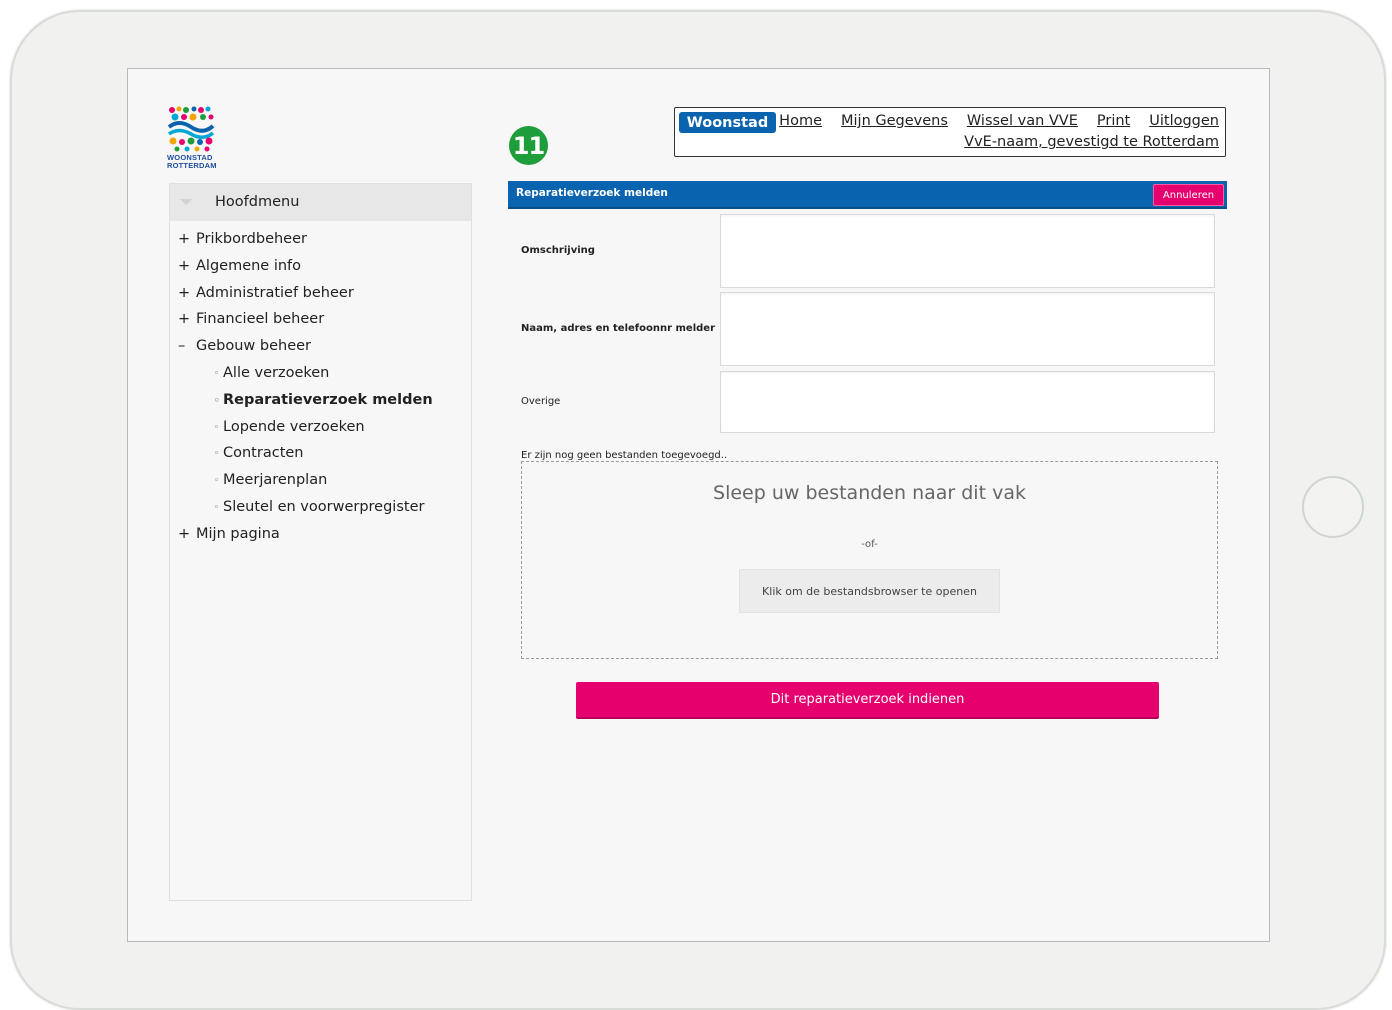  Describe the element at coordinates (260, 319) in the screenshot. I see `menu-item-label: Financieel beheer` at that location.